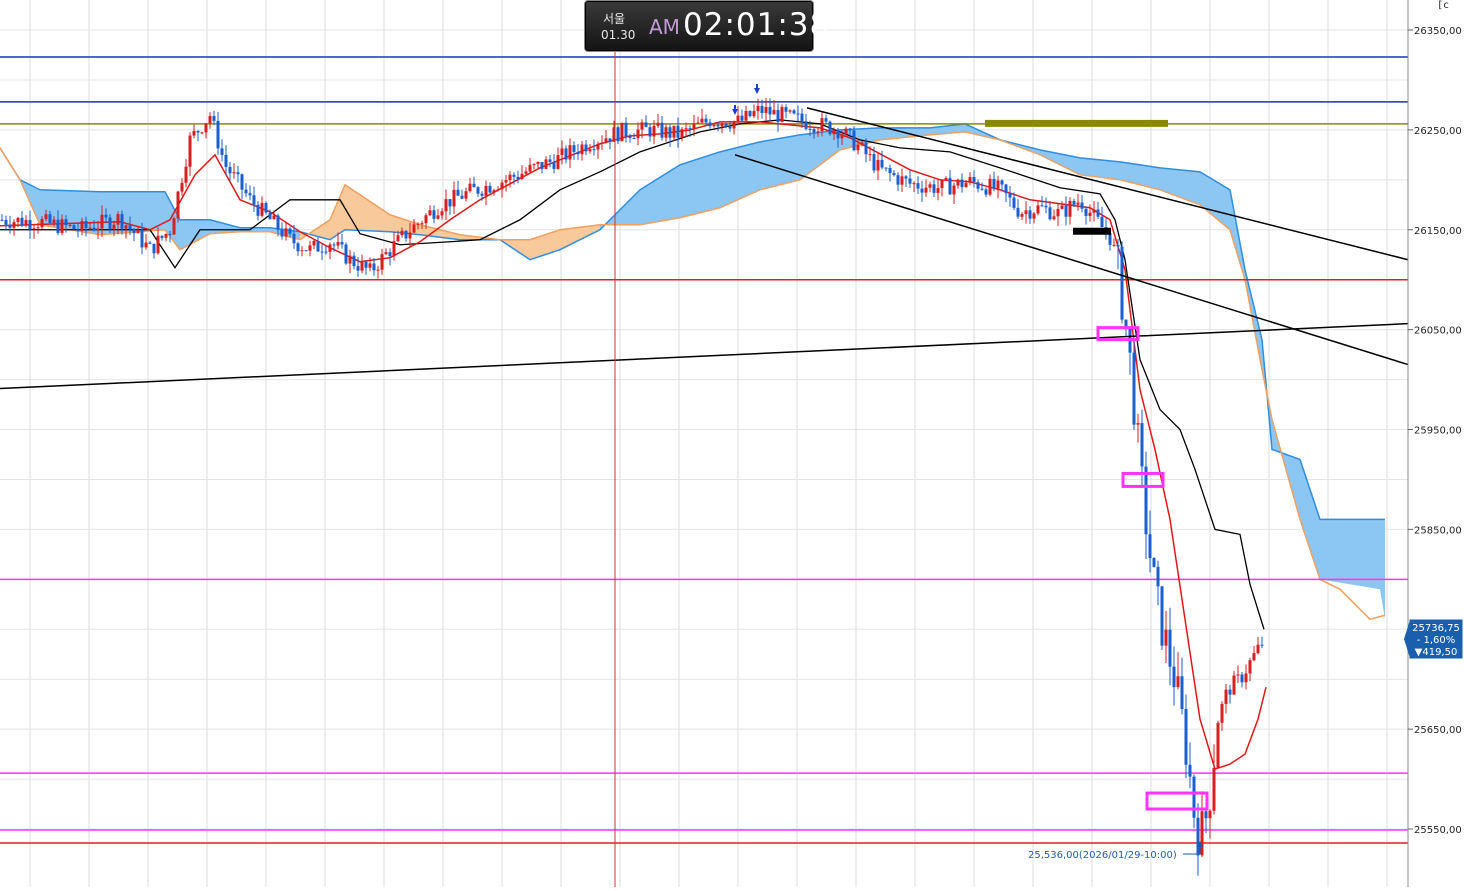 This screenshot has height=891, width=1464. I want to click on badge-change-pct: - 1,60%, so click(1436, 640).